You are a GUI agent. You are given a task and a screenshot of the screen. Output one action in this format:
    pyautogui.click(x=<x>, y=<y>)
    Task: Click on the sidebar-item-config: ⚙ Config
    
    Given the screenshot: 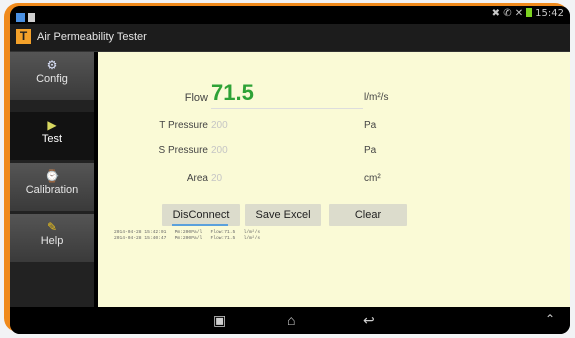 What is the action you would take?
    pyautogui.click(x=52, y=76)
    